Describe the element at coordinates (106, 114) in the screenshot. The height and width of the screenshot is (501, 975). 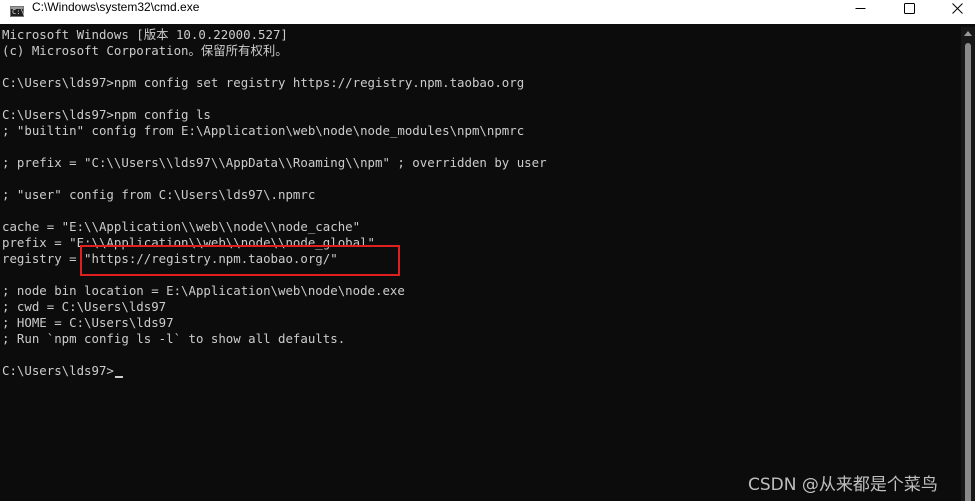
I see `terminal-line: C:\Users\lds97>npm config ls` at that location.